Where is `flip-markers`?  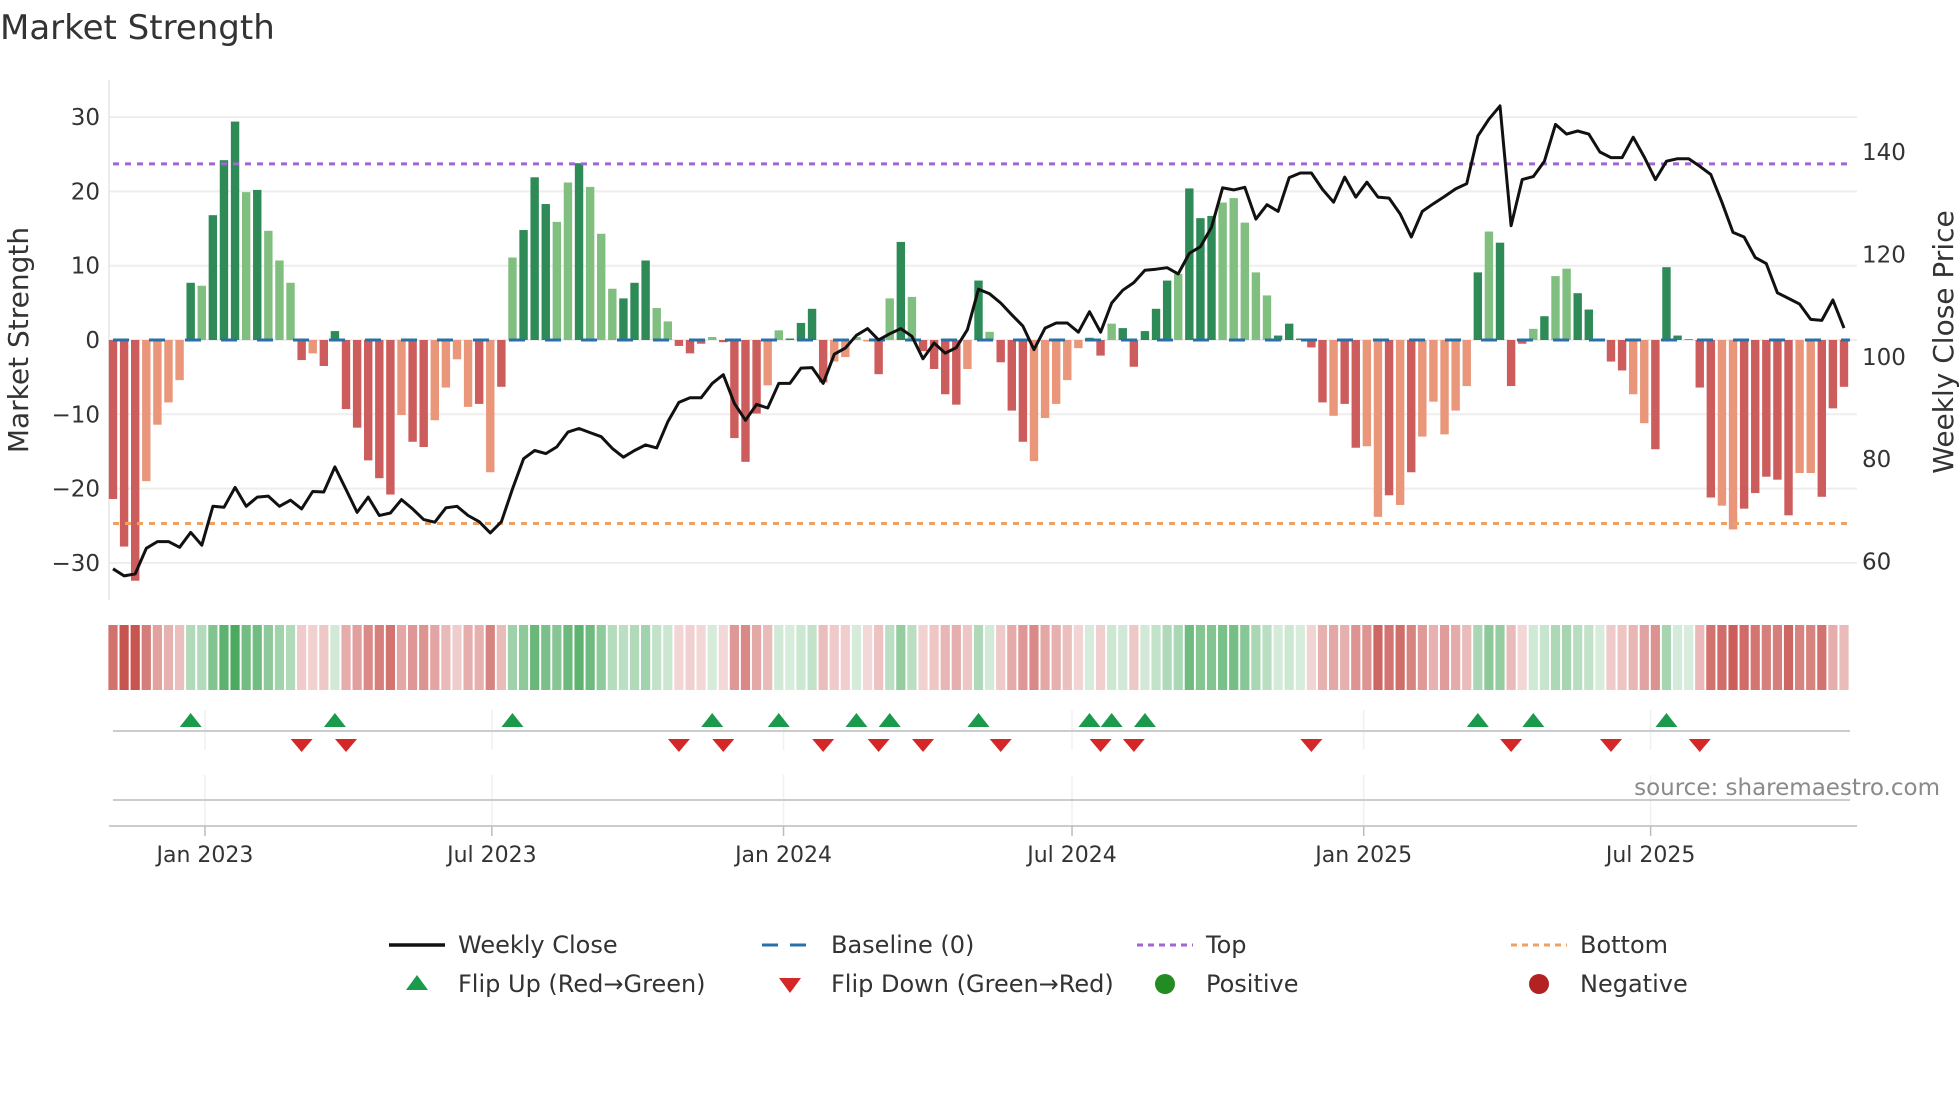 flip-markers is located at coordinates (945, 732).